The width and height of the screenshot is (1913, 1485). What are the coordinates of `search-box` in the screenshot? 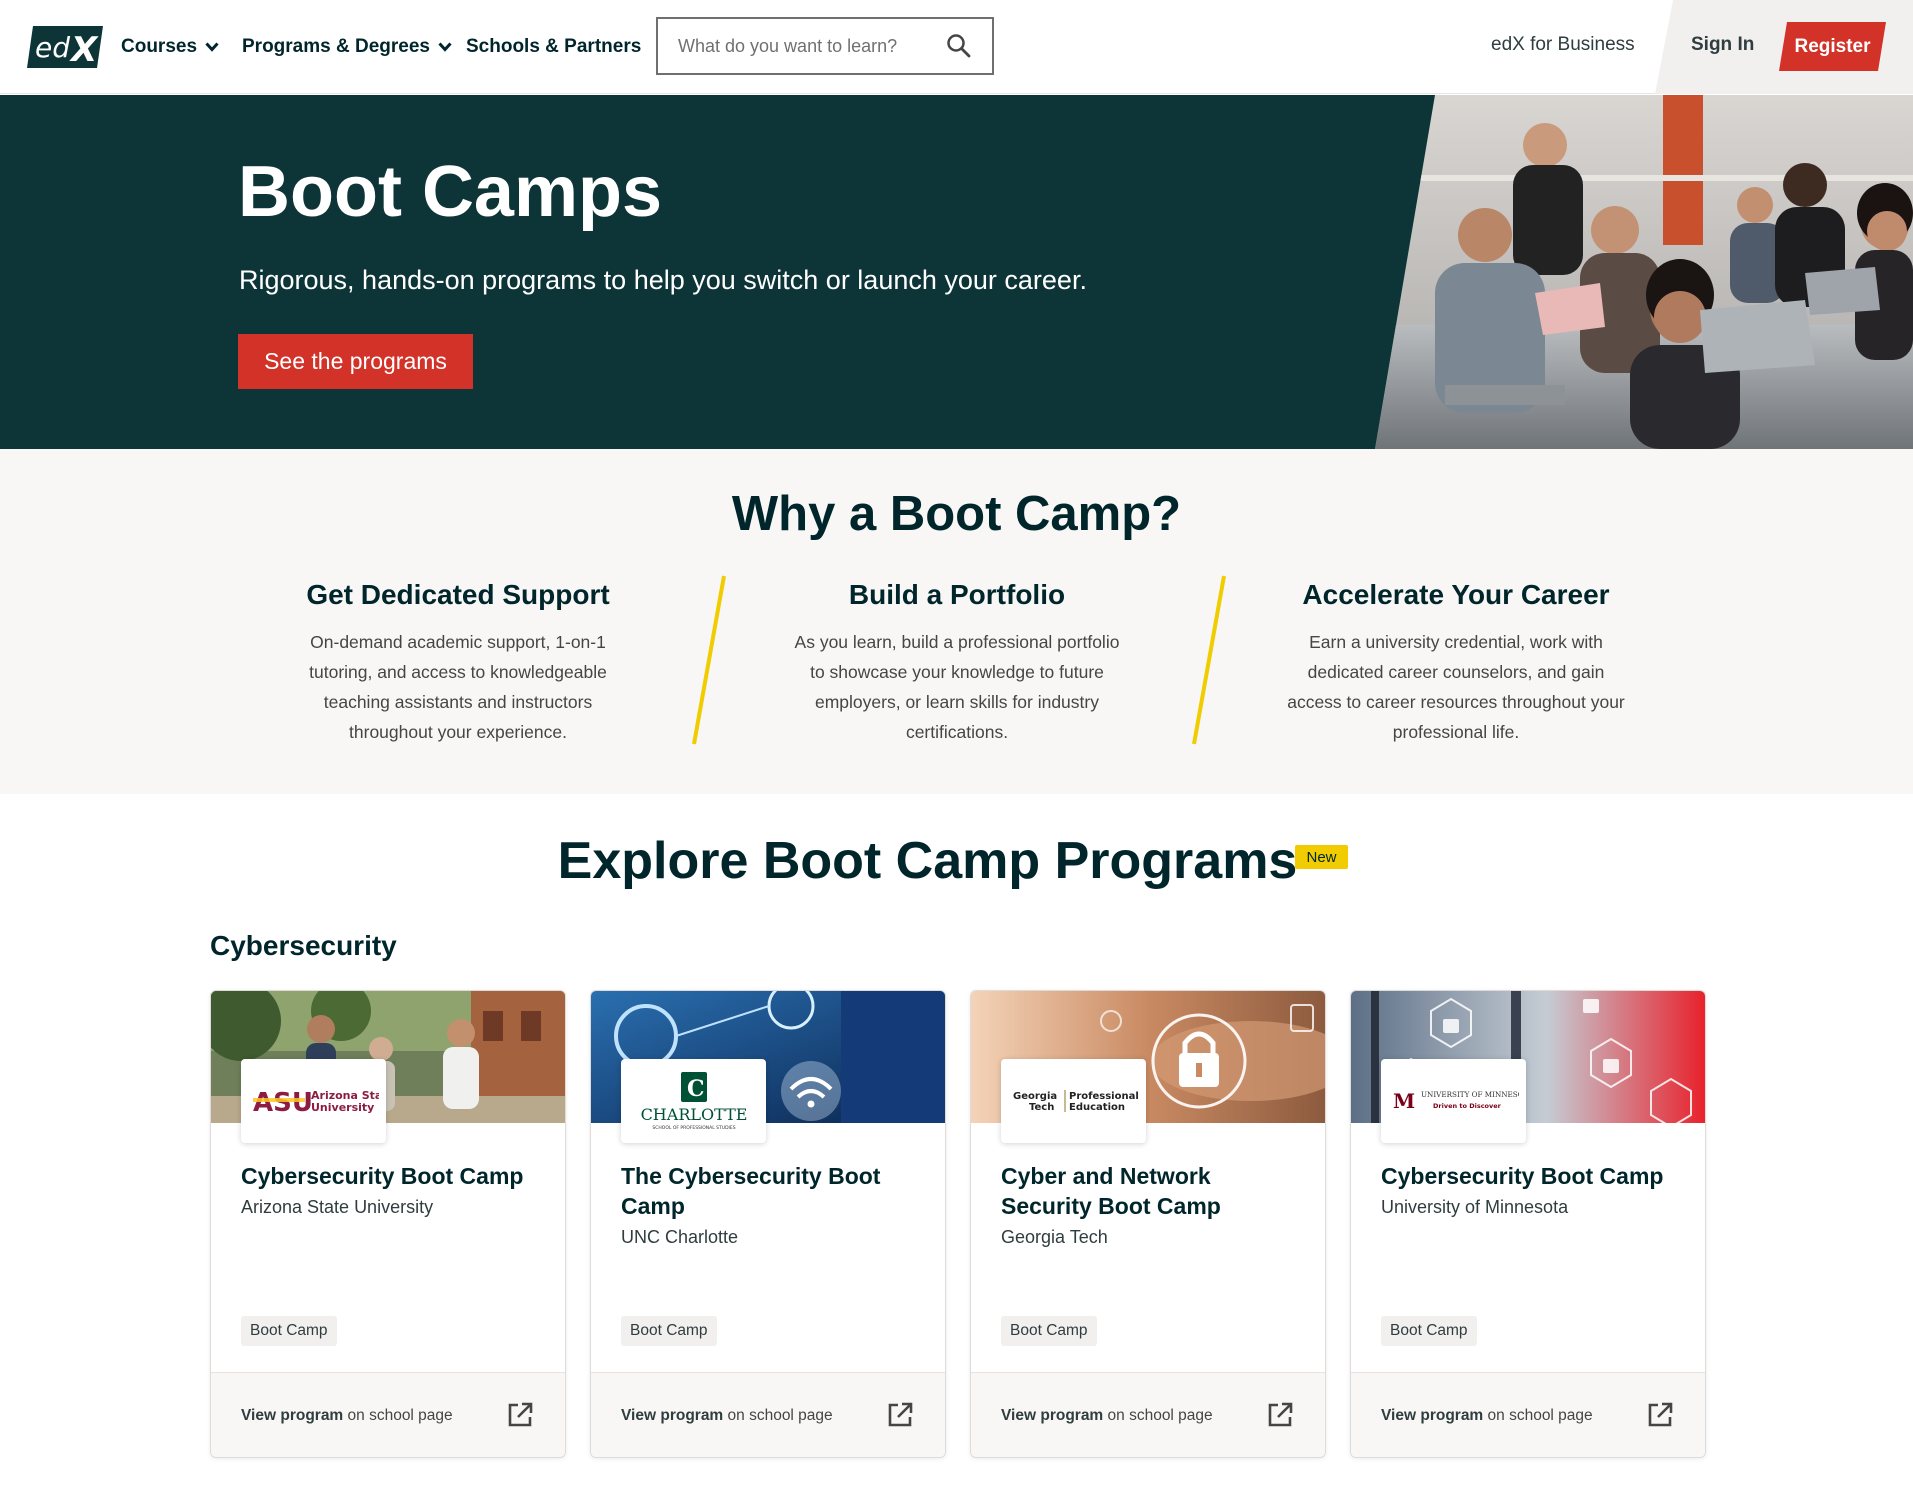 It's located at (825, 46).